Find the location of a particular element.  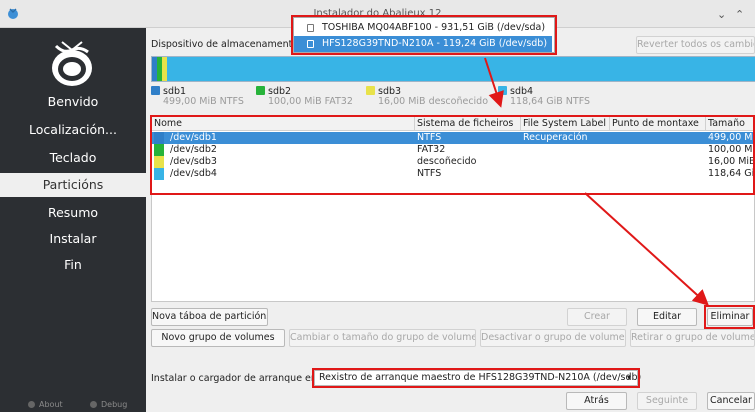

resize-volume-group-button: Cambiar o tamaño do grupo de volumes is located at coordinates (382, 338).